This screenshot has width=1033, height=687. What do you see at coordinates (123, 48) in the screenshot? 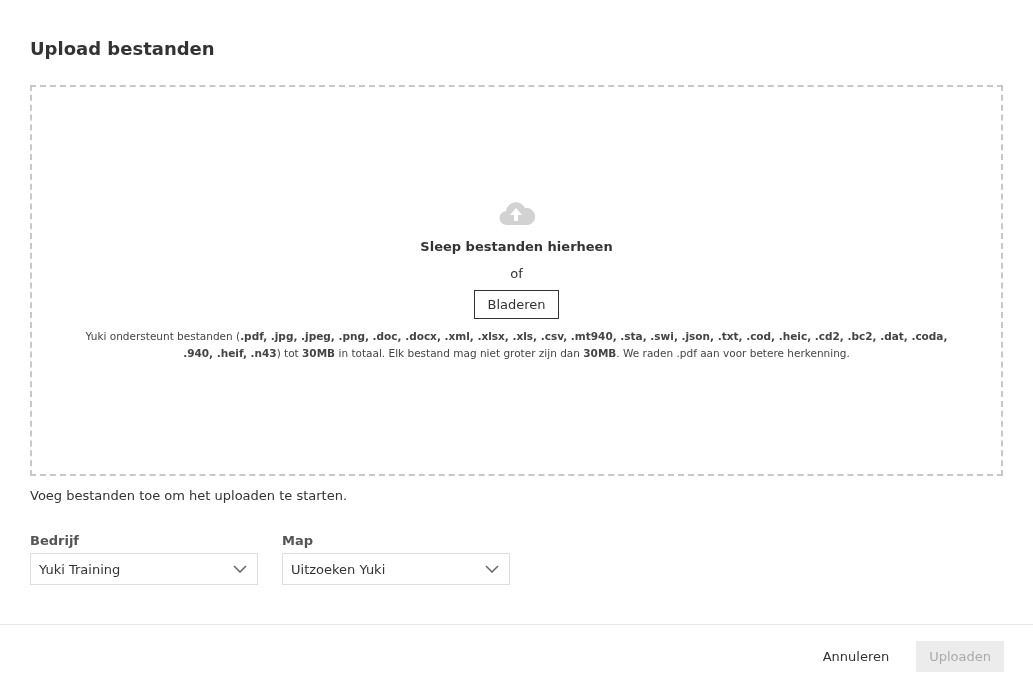
I see `dialog-title: Upload bestanden` at bounding box center [123, 48].